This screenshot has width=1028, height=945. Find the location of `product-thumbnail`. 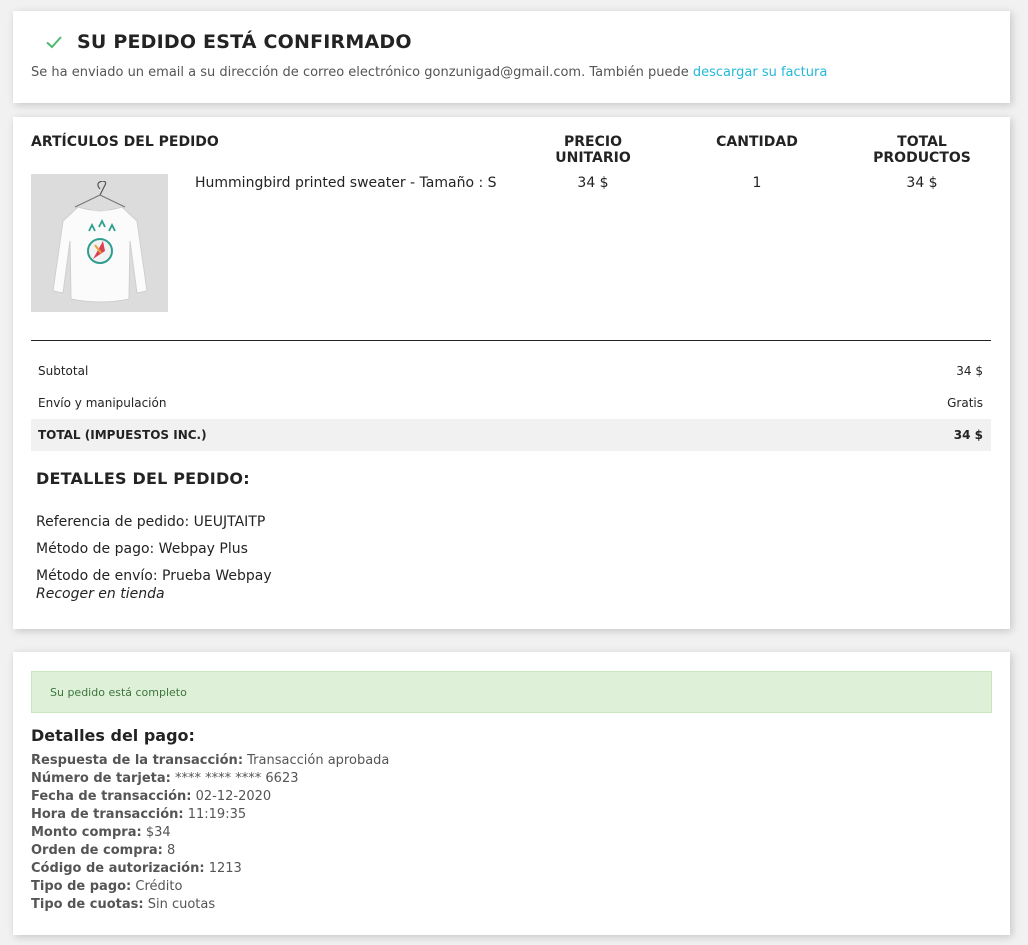

product-thumbnail is located at coordinates (99, 243).